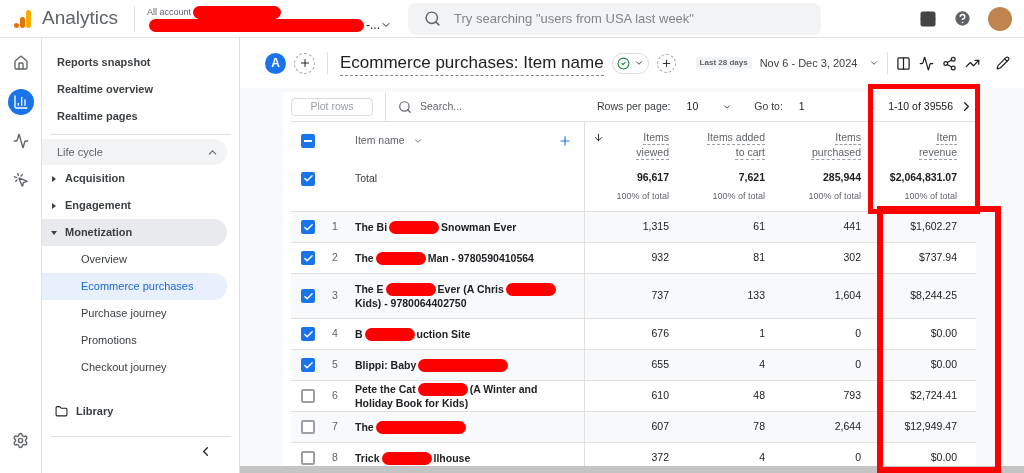 The image size is (1024, 473). I want to click on search-icon, so click(433, 18).